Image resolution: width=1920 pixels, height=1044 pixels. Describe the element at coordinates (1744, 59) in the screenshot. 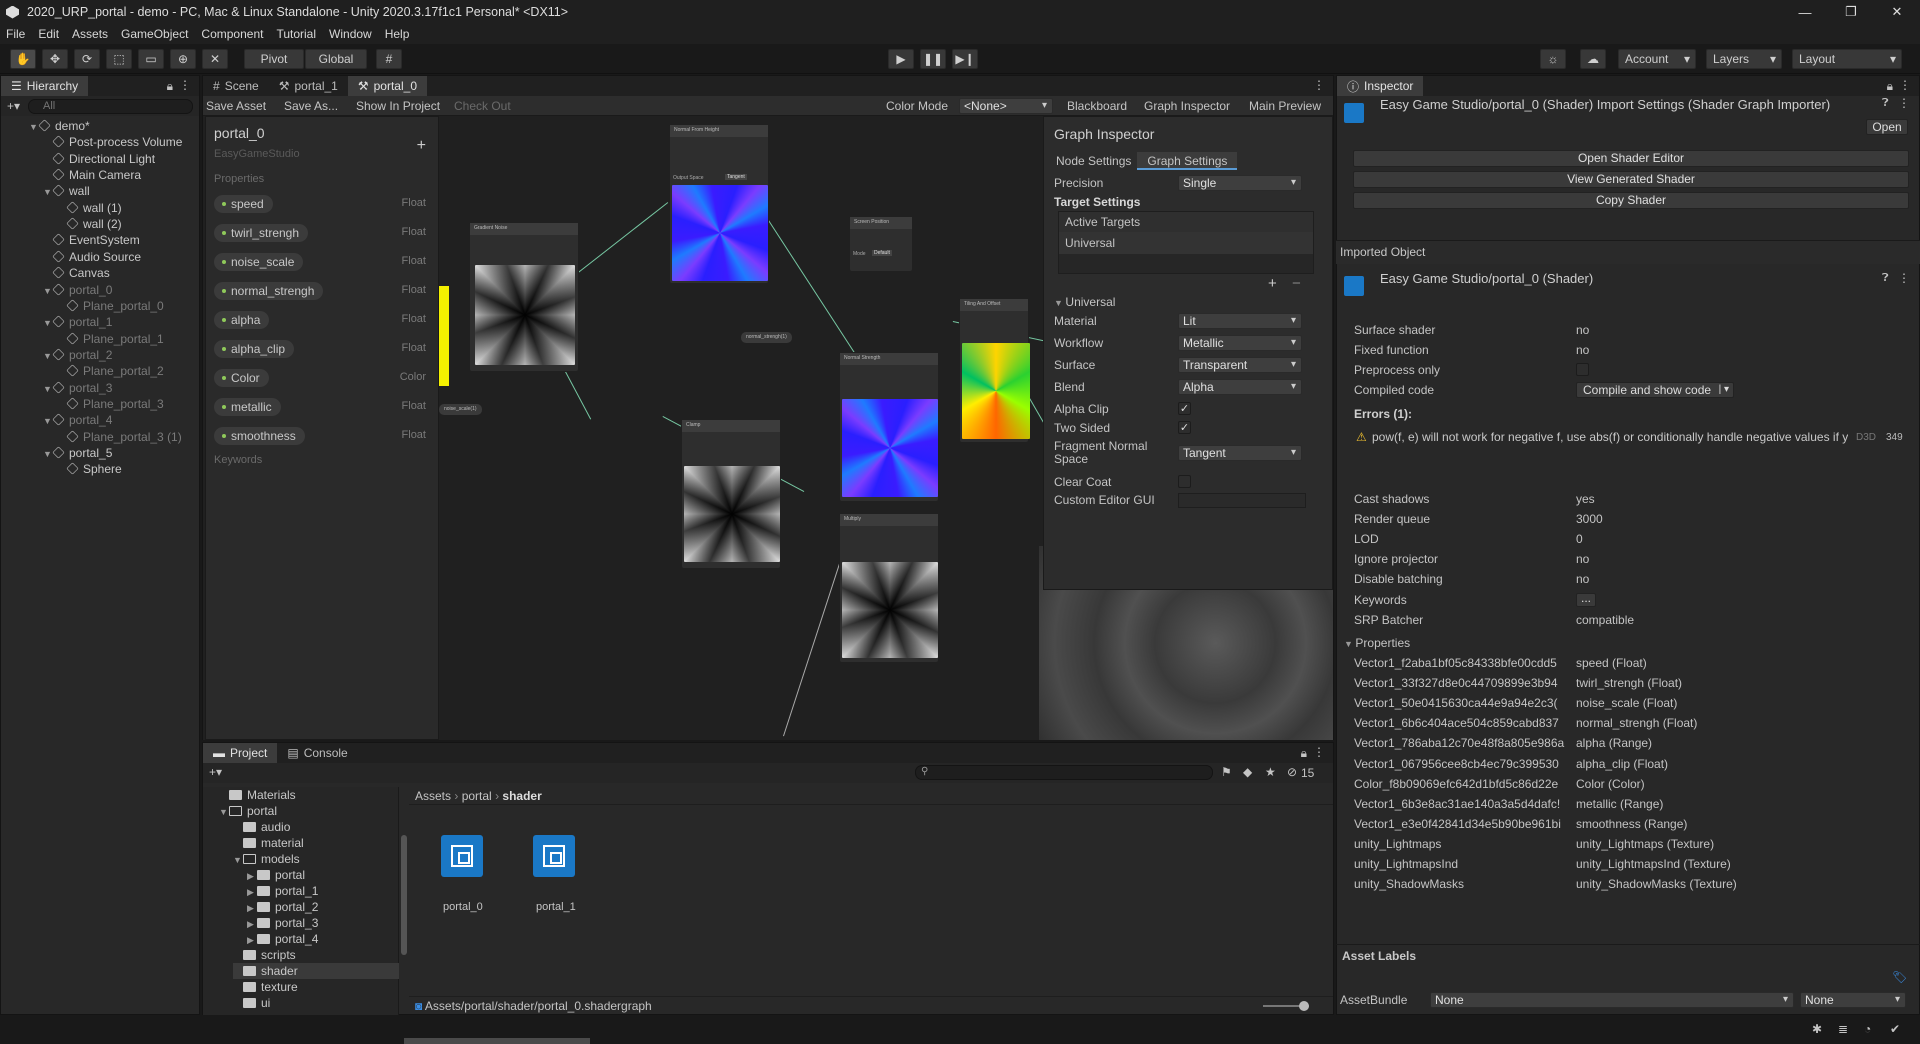

I see `layers-dropdown: Layers ▾` at that location.